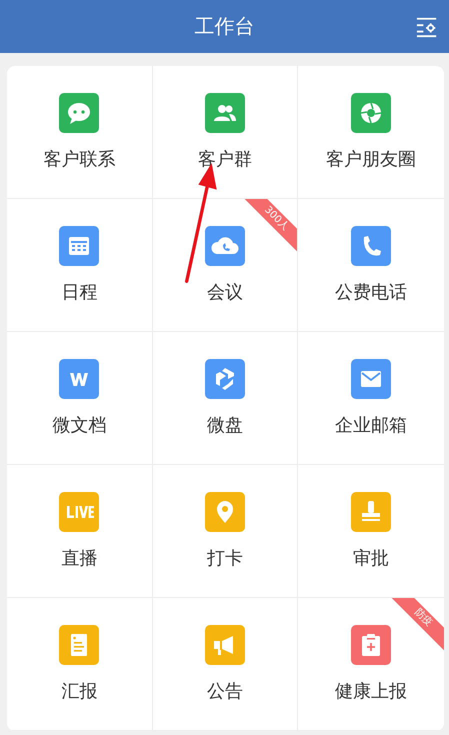  What do you see at coordinates (427, 27) in the screenshot?
I see `settings-menu-icon` at bounding box center [427, 27].